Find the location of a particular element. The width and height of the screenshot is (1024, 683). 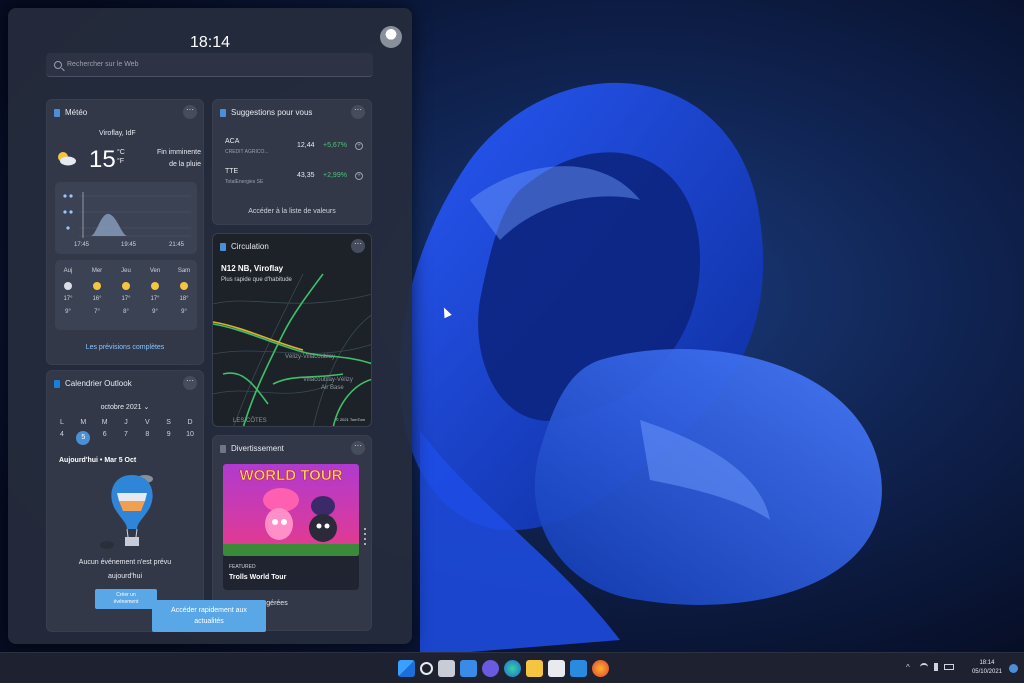

unit-fahrenheit: °F is located at coordinates (120, 161).